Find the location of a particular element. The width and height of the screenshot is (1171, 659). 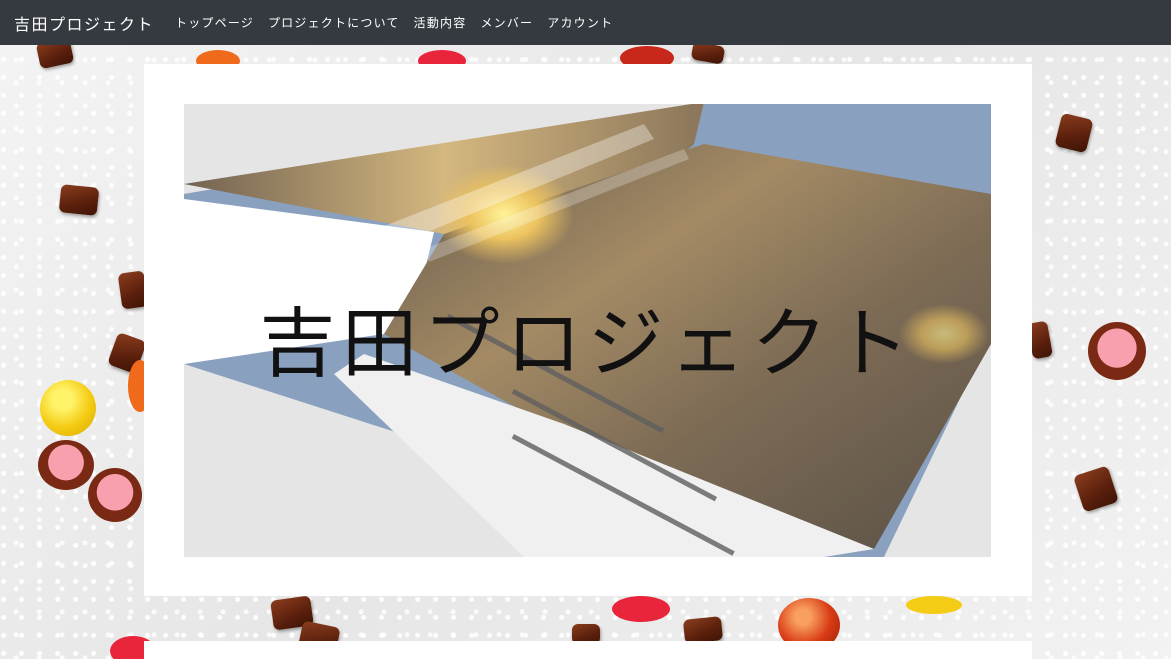

content-card-peek is located at coordinates (588, 650).